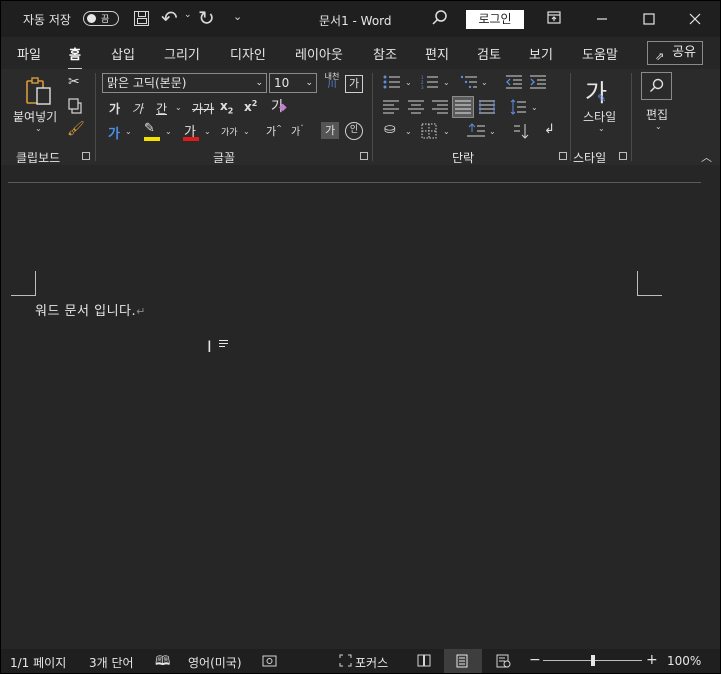 The height and width of the screenshot is (674, 721). Describe the element at coordinates (649, 19) in the screenshot. I see `maximize-icon` at that location.